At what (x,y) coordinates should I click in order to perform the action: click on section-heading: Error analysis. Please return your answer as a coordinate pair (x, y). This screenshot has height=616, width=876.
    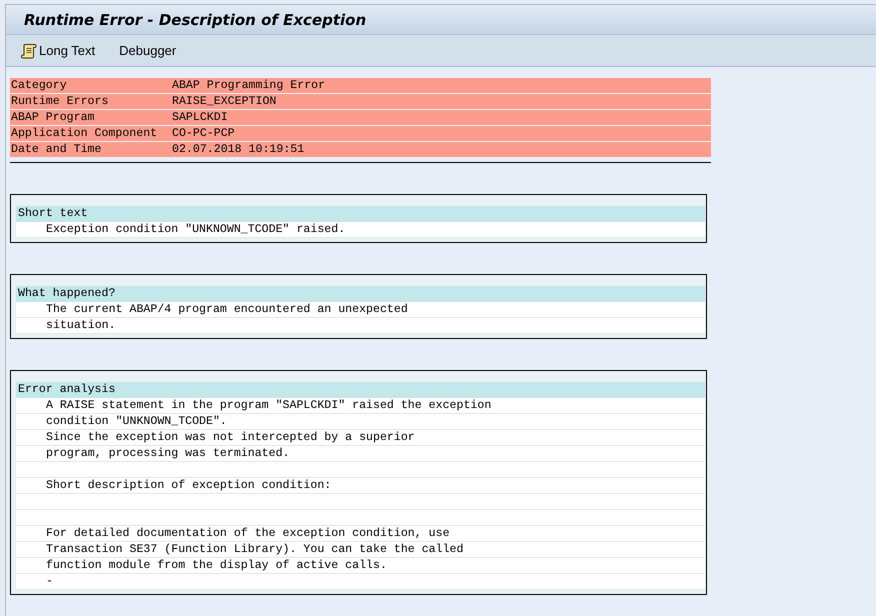
    Looking at the image, I should click on (360, 390).